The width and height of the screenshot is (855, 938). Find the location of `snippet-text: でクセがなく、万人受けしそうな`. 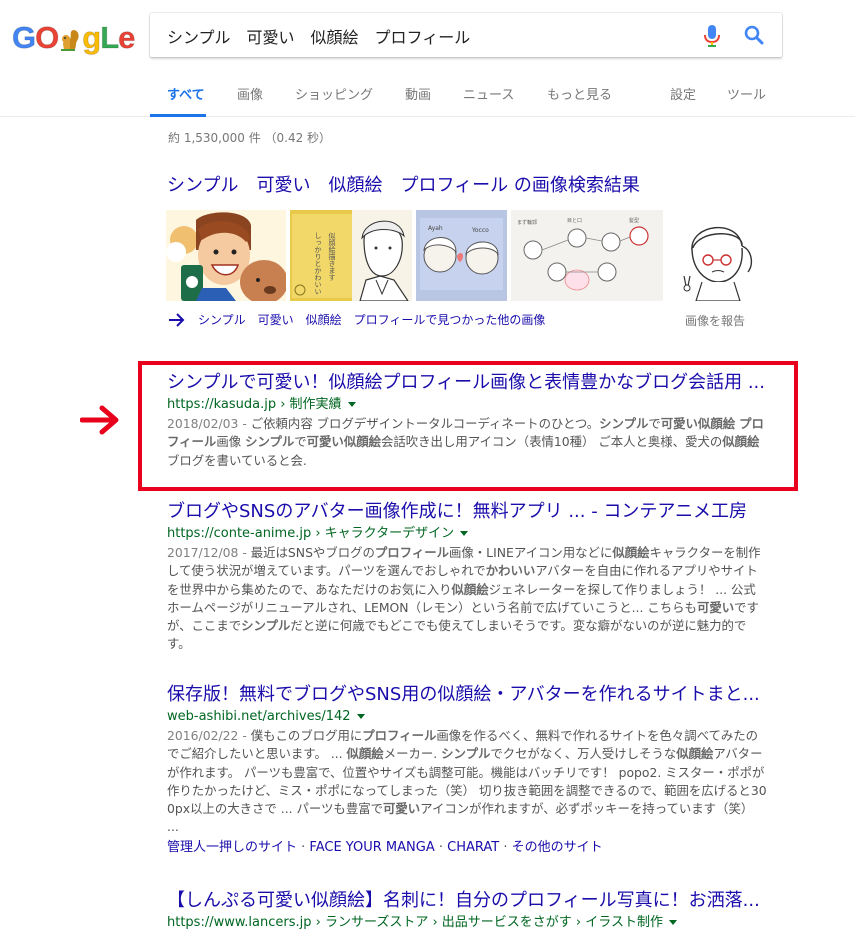

snippet-text: でクセがなく、万人受けしそうな is located at coordinates (583, 754).